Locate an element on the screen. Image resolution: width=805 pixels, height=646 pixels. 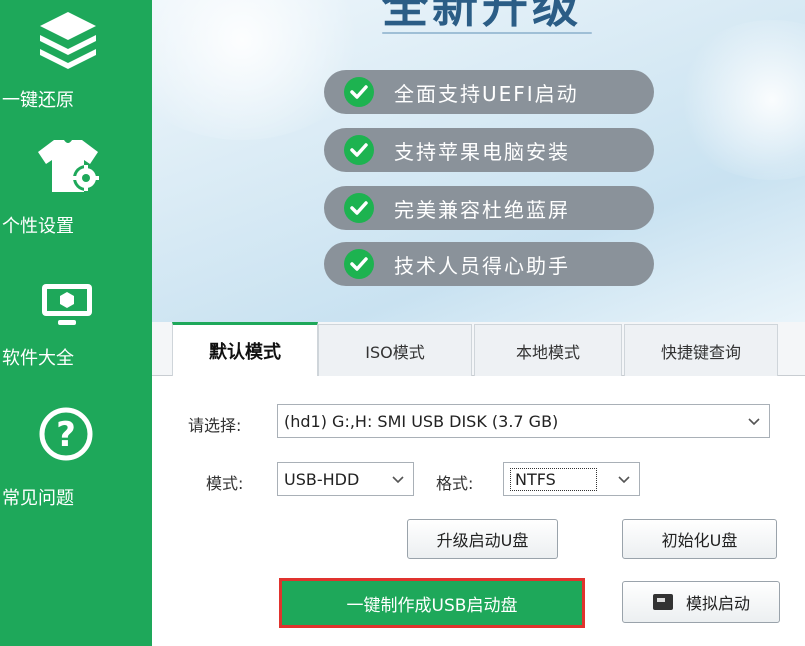
format-select: NTFS is located at coordinates (571, 479).